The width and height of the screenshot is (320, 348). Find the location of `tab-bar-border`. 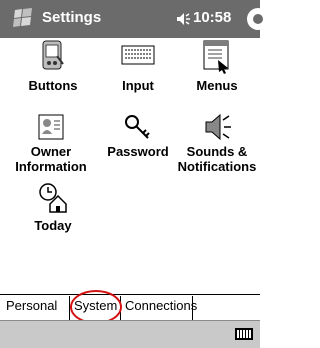

tab-bar-border is located at coordinates (130, 294).